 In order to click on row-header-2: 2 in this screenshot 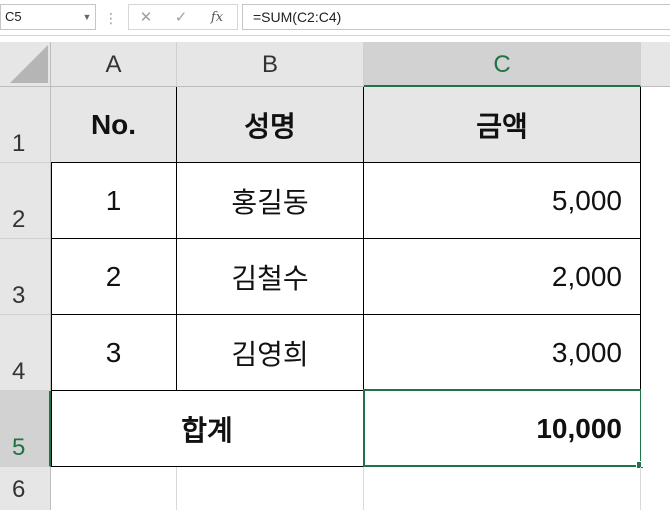, I will do `click(25, 201)`.